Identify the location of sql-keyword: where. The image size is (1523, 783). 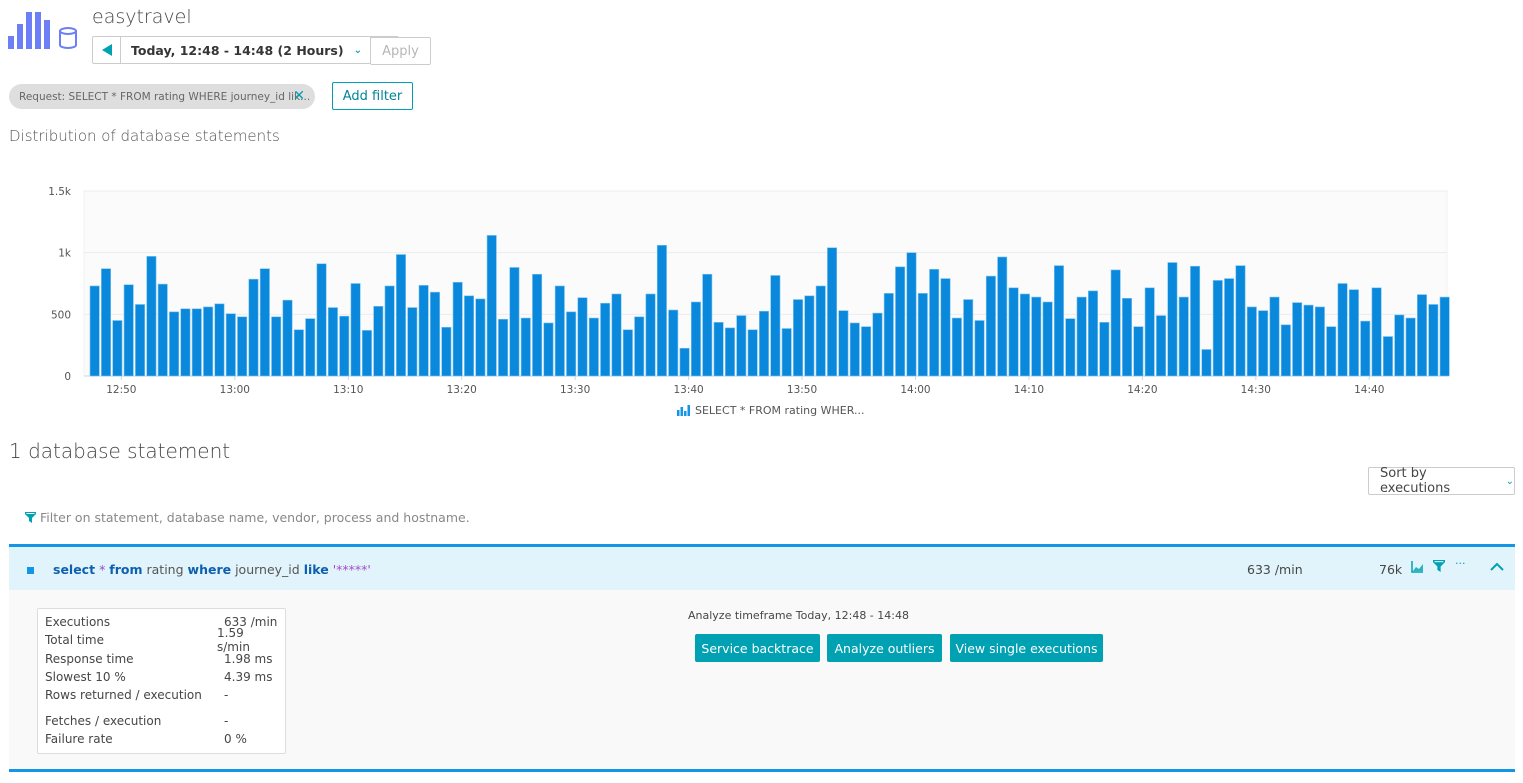
(209, 569).